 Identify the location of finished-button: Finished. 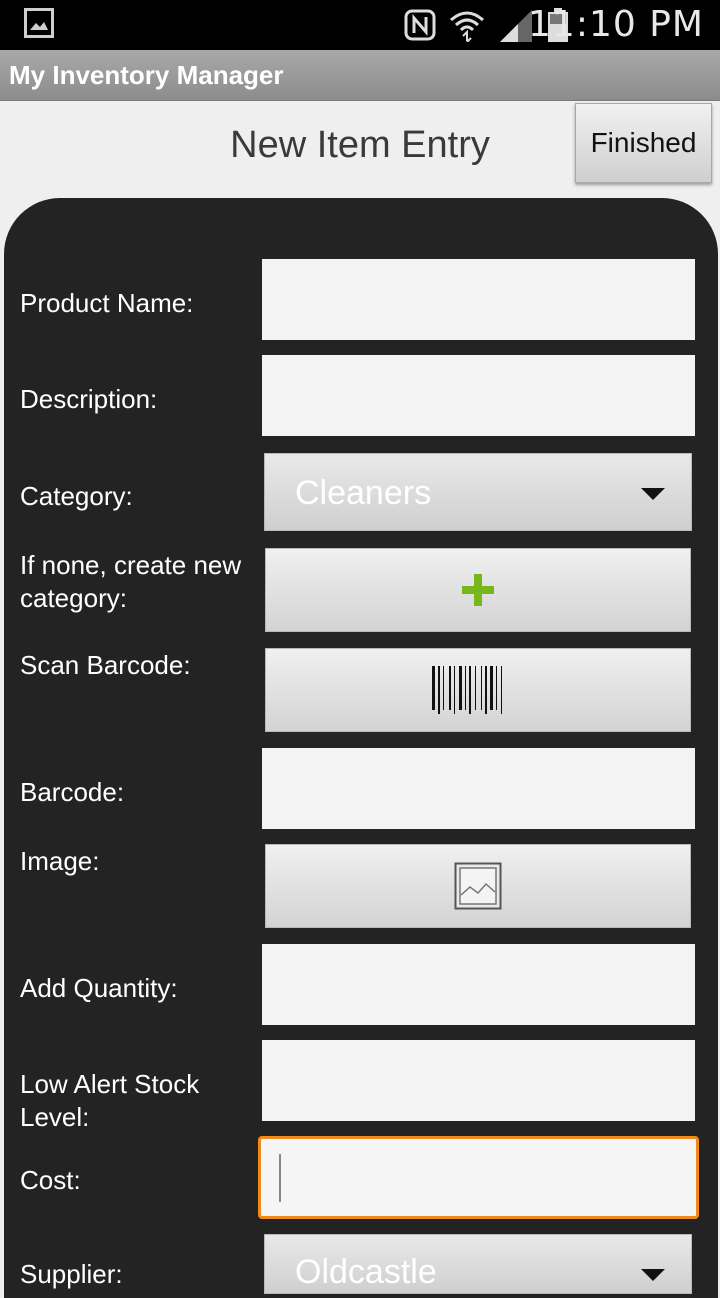
(643, 143).